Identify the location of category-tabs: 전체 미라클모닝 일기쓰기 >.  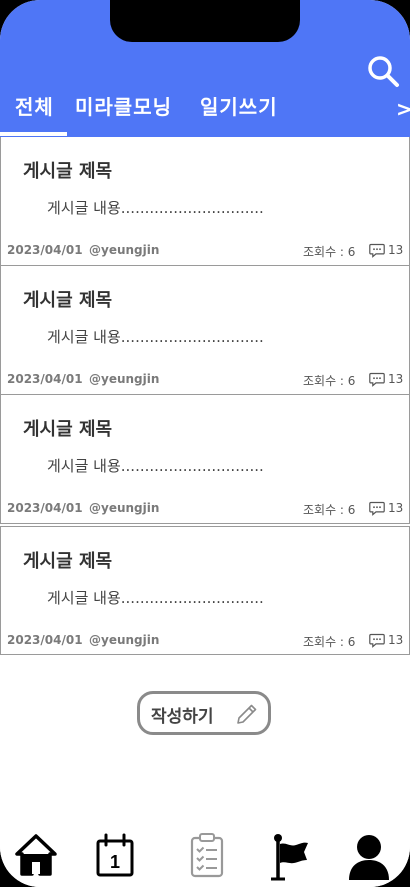
(205, 114).